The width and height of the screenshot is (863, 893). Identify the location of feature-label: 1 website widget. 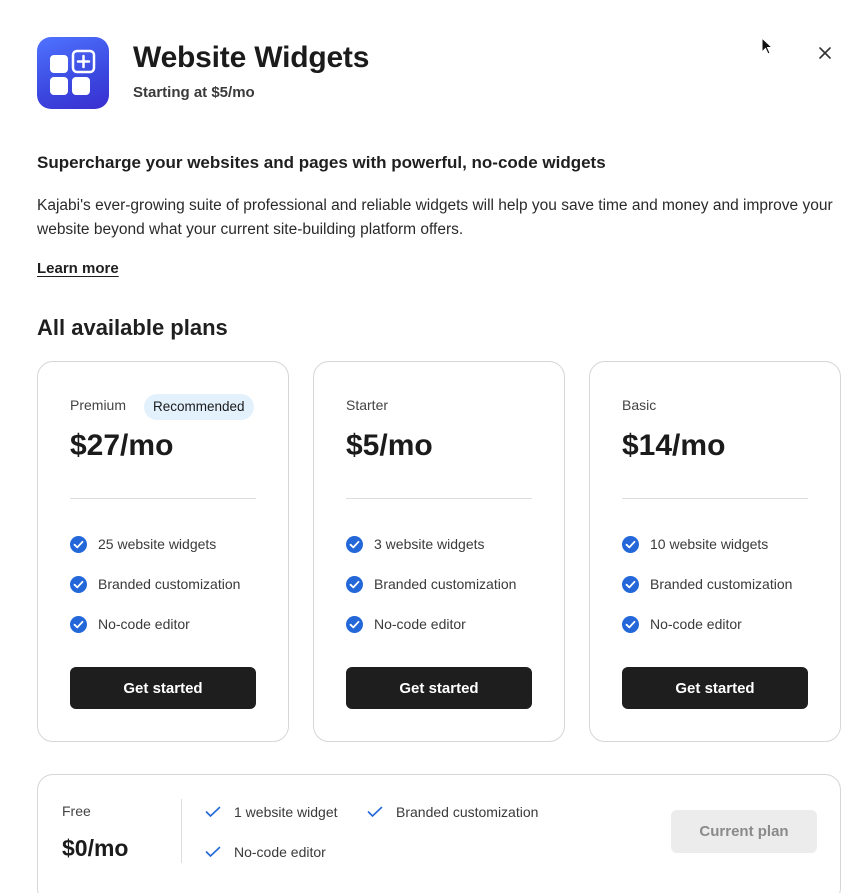
(286, 812).